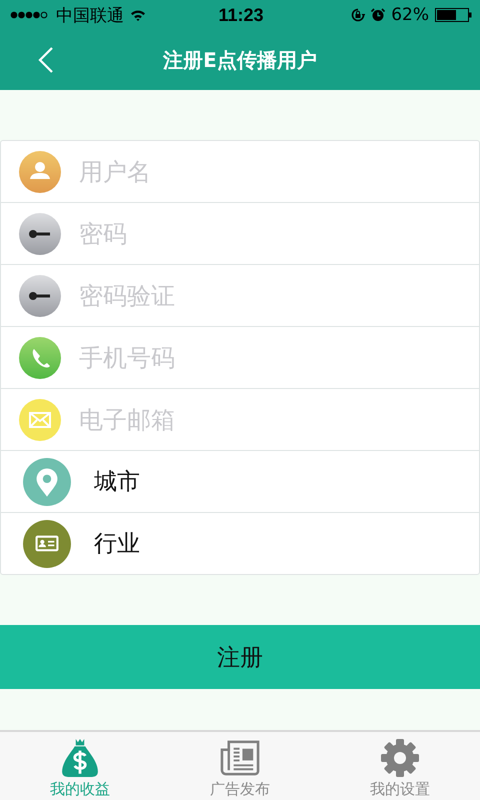 The height and width of the screenshot is (800, 480). I want to click on id-card-icon, so click(47, 543).